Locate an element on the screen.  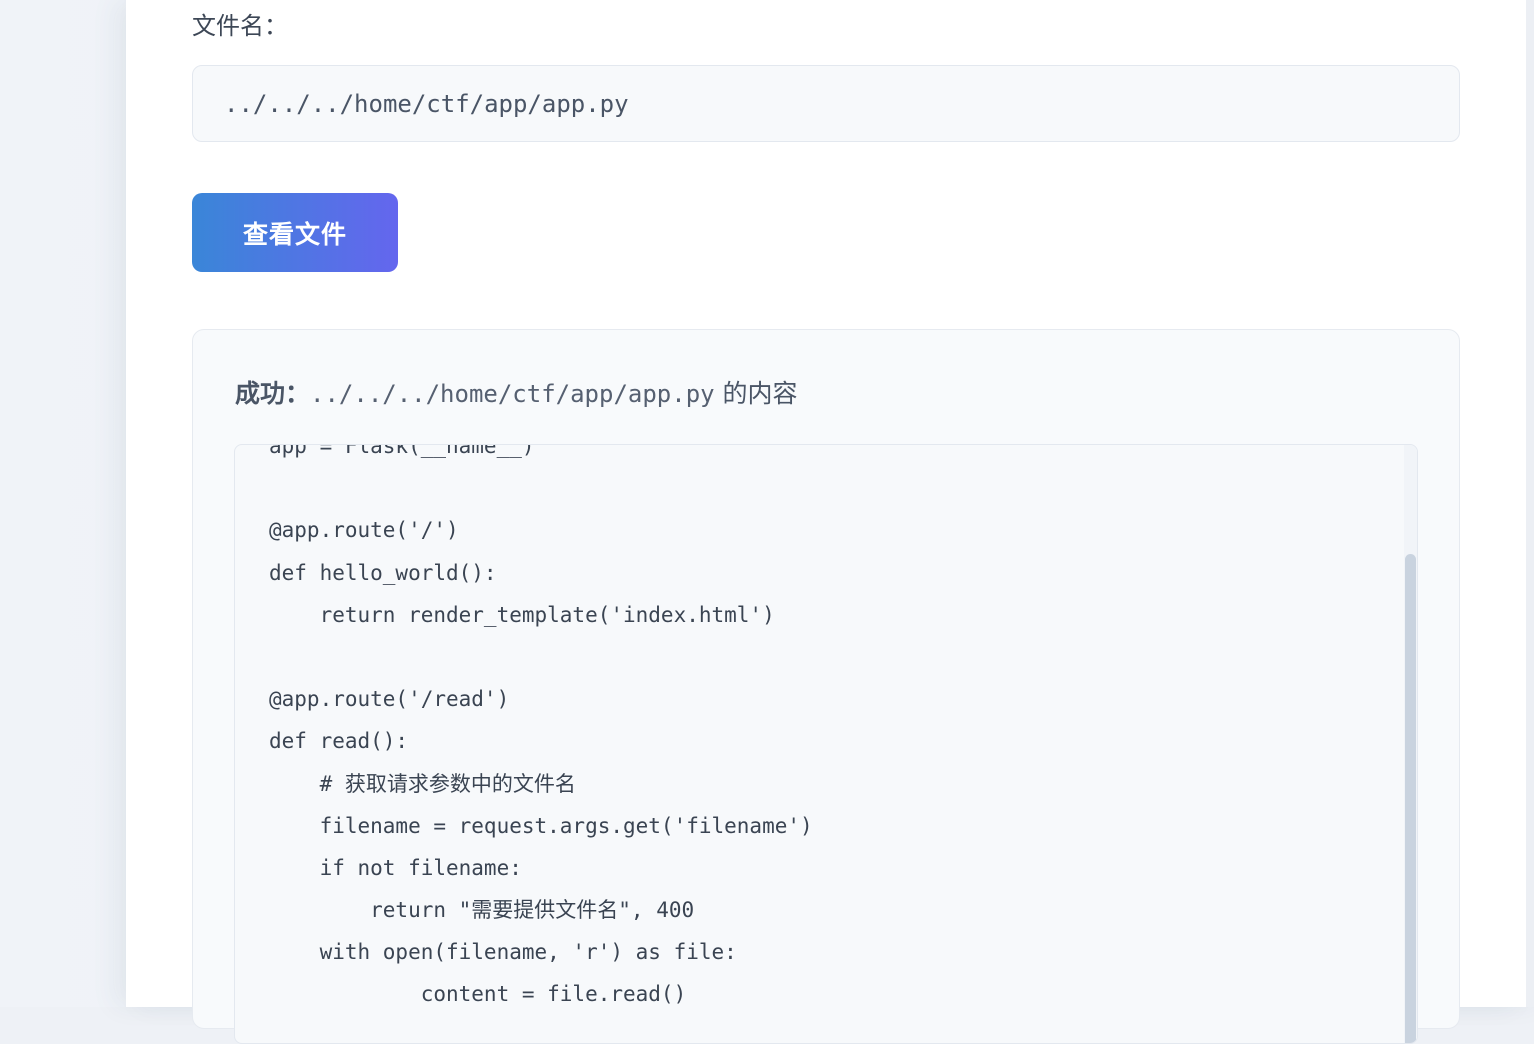
window-edge is located at coordinates (1530, 503).